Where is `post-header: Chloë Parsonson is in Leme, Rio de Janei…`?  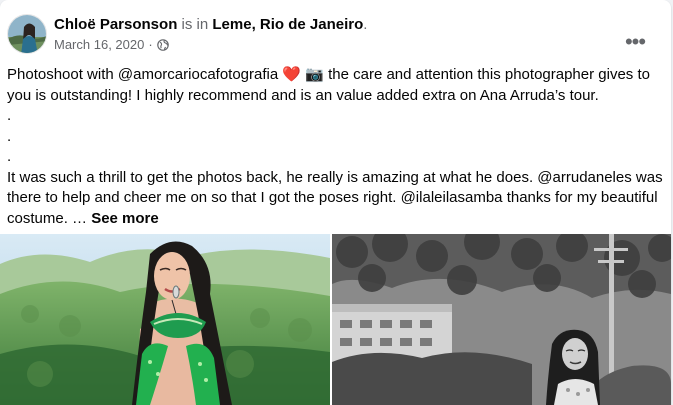 post-header: Chloë Parsonson is in Leme, Rio de Janei… is located at coordinates (339, 35).